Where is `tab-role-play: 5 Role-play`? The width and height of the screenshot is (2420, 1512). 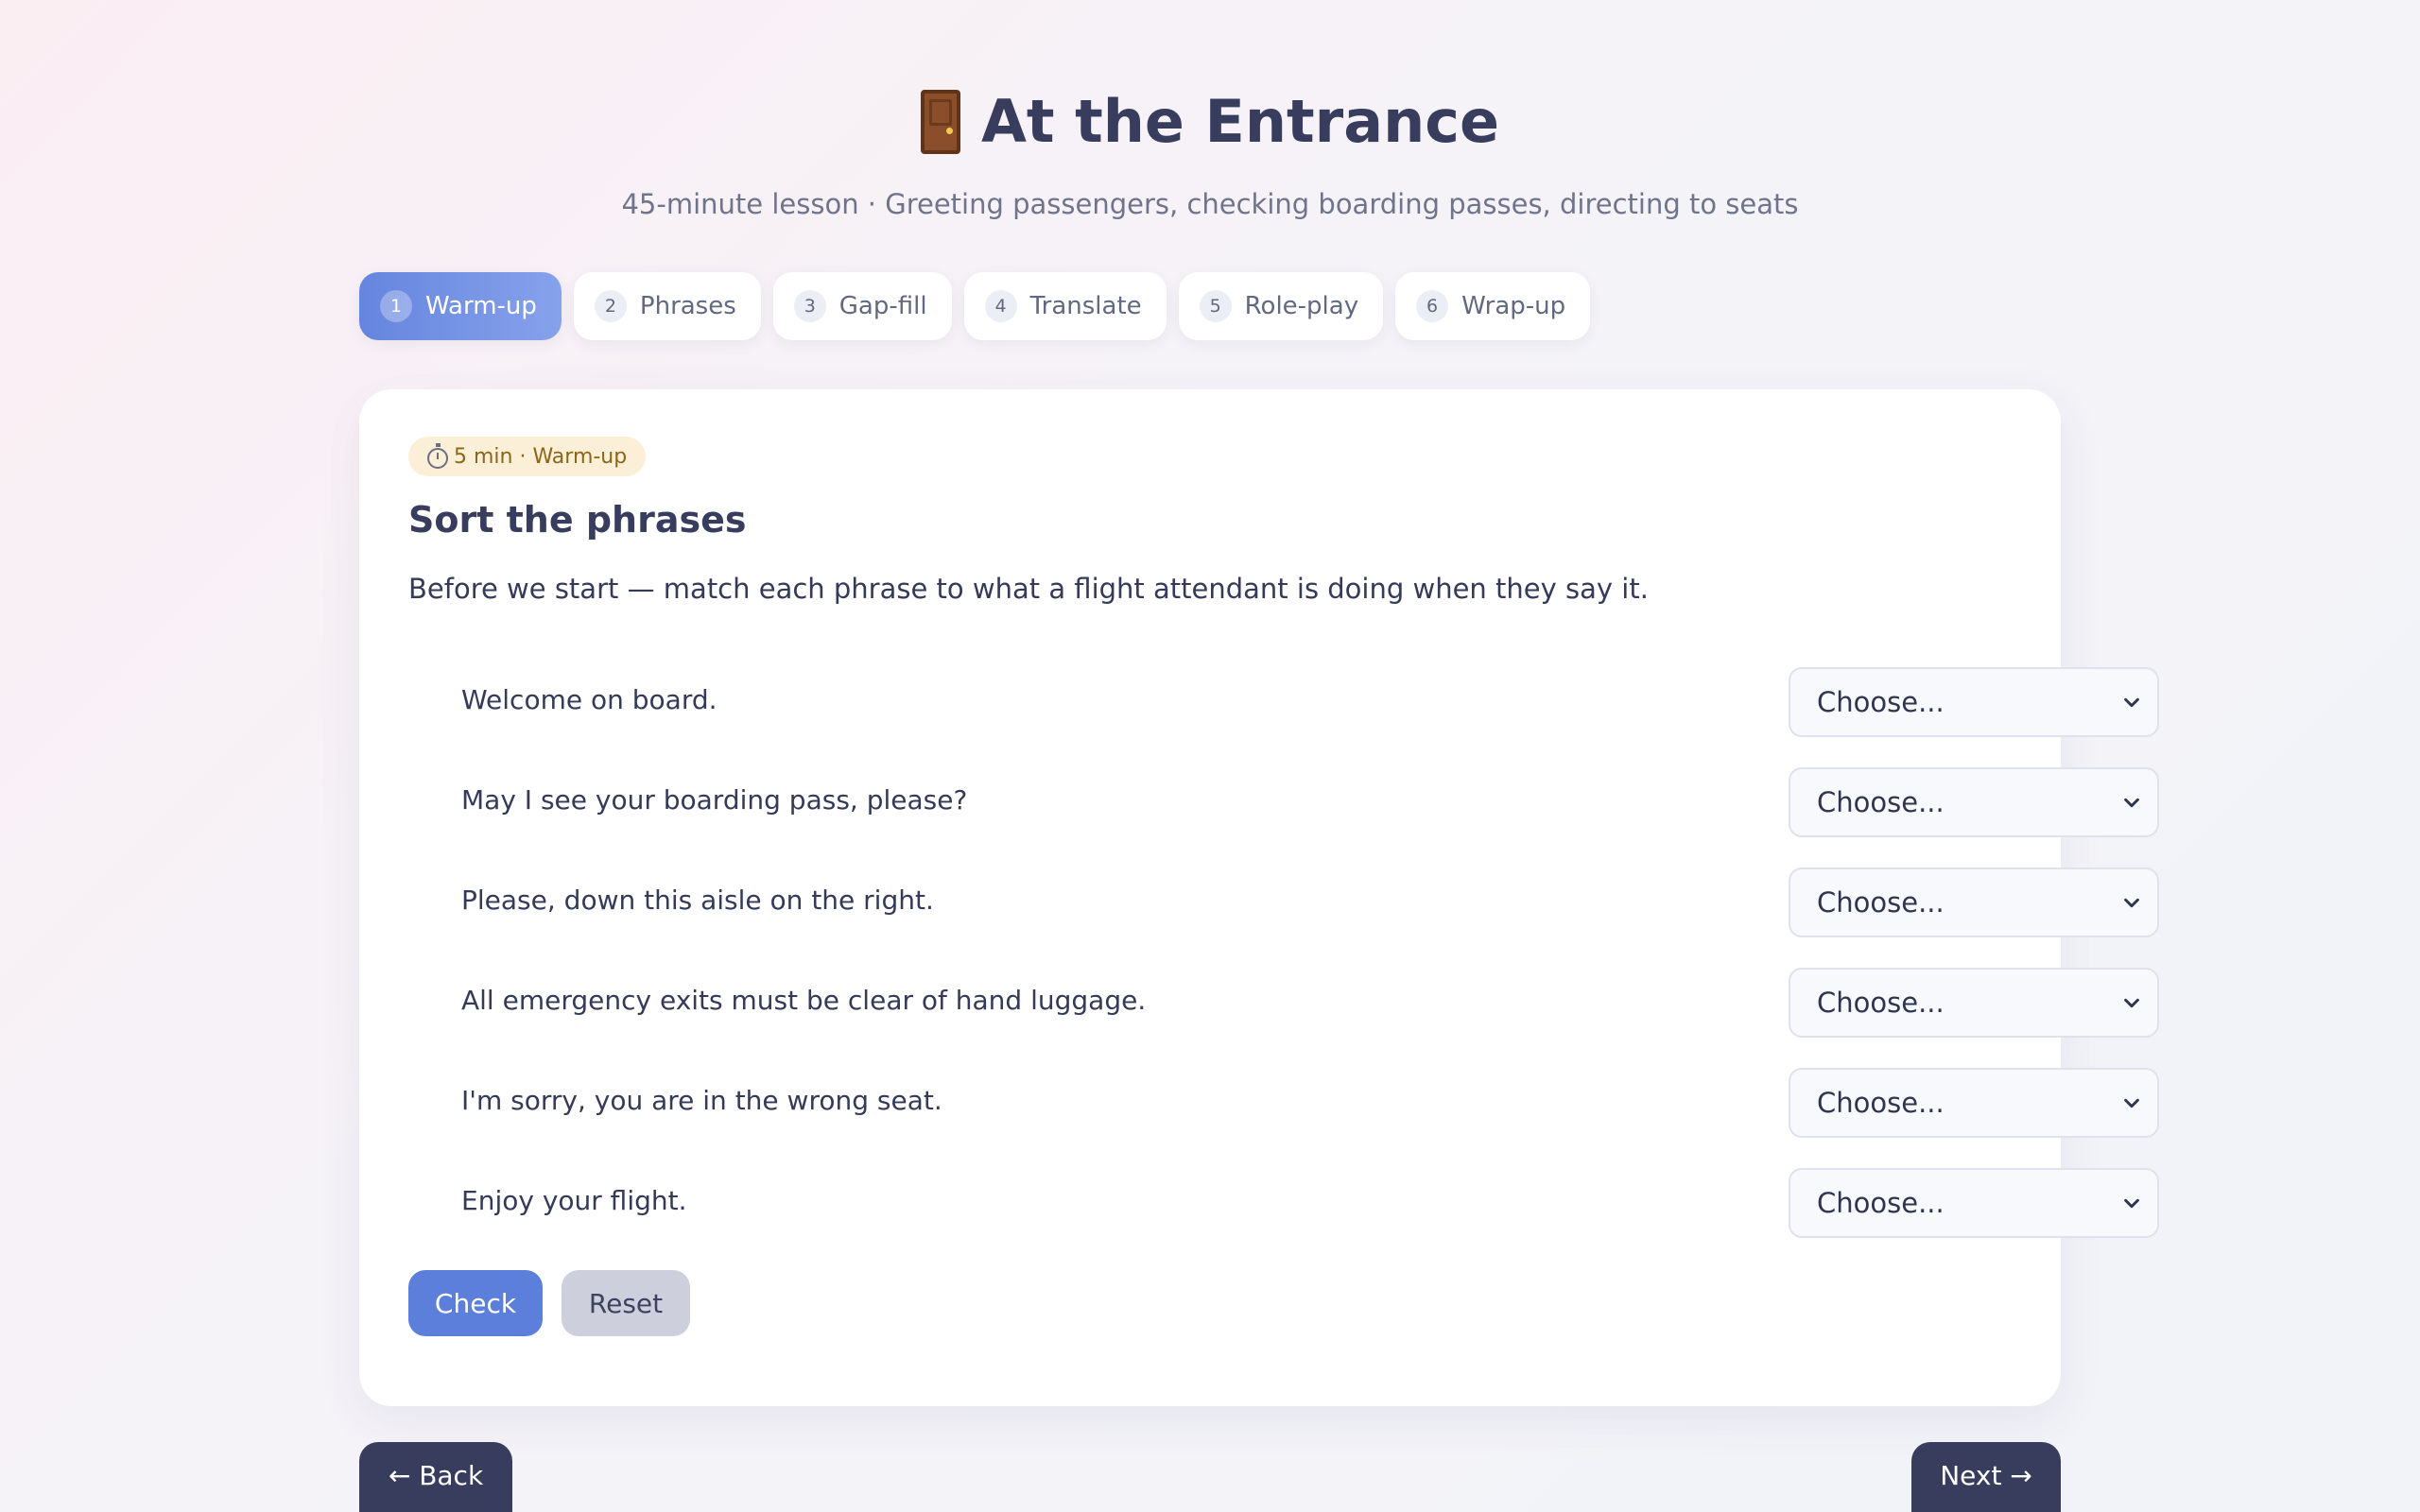
tab-role-play: 5 Role-play is located at coordinates (1281, 306).